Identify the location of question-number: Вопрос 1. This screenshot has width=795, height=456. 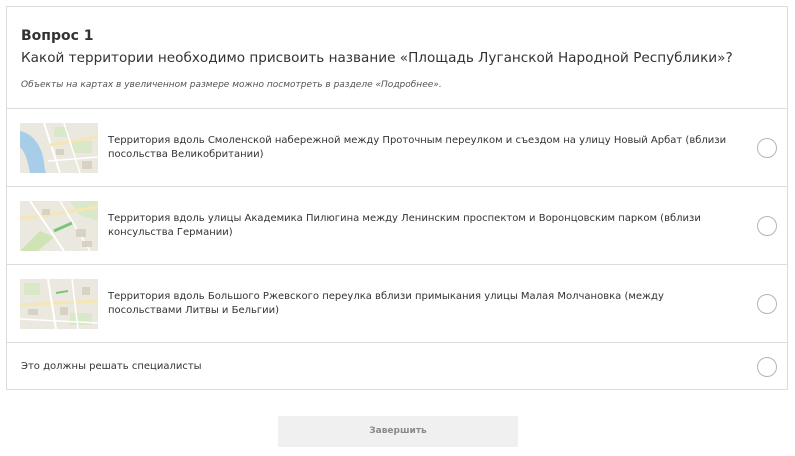
(57, 36).